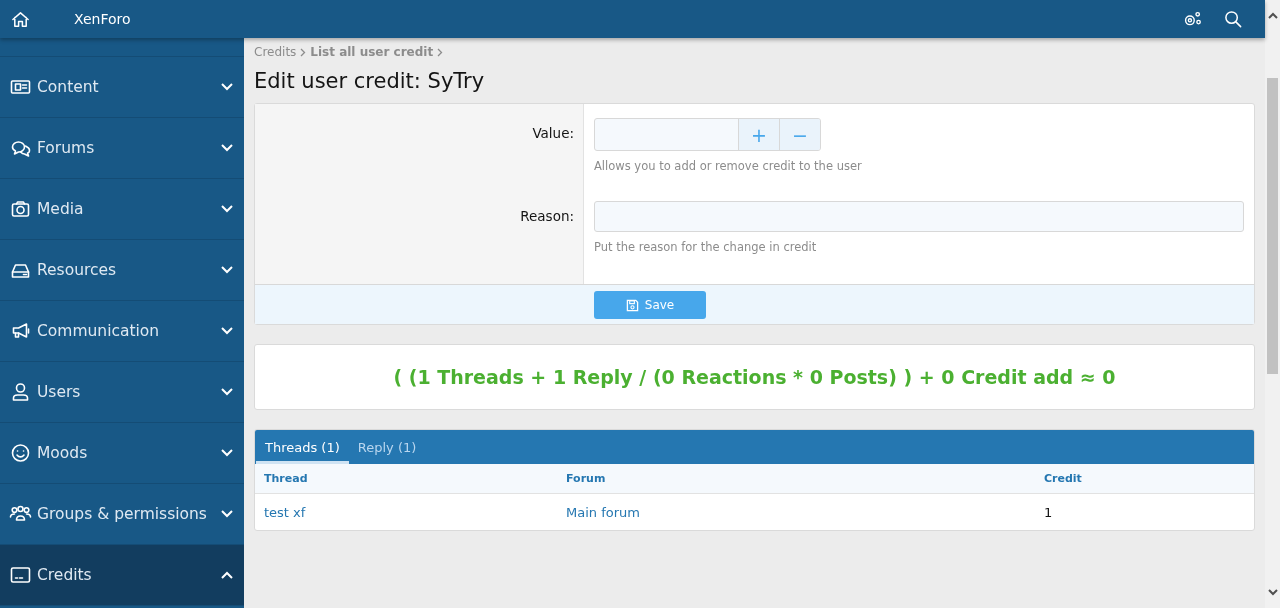 The height and width of the screenshot is (608, 1280). What do you see at coordinates (370, 81) in the screenshot?
I see `page-title: Edit user credit: SyTry` at bounding box center [370, 81].